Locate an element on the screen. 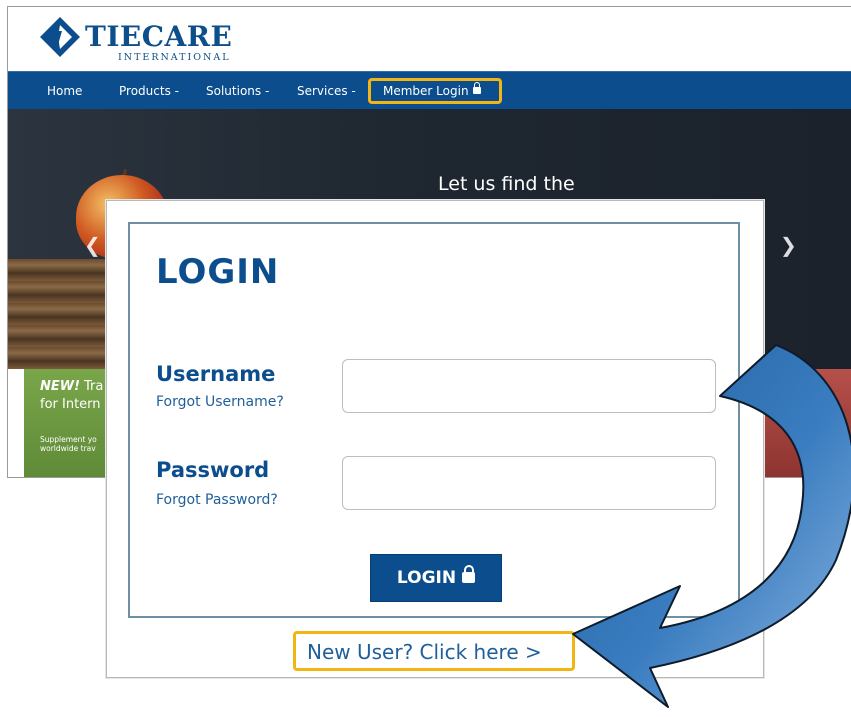 This screenshot has width=851, height=717. promo-title: Tra is located at coordinates (94, 386).